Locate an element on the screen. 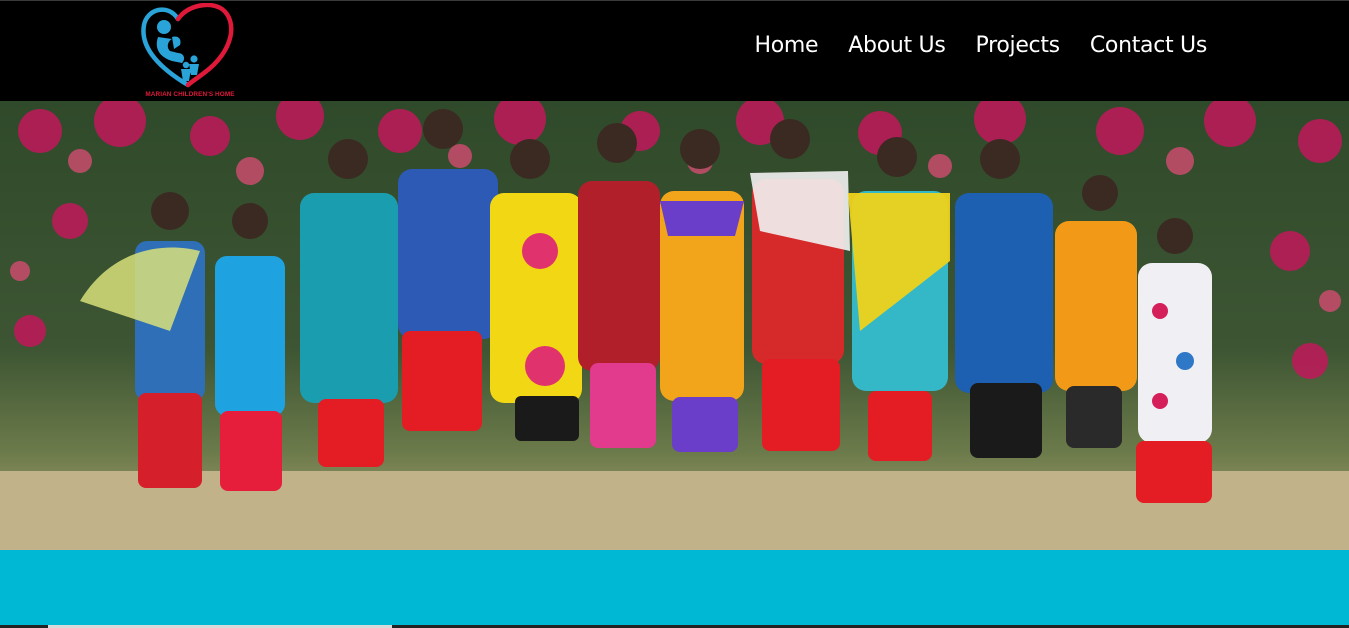  nav-home: Home is located at coordinates (787, 46).